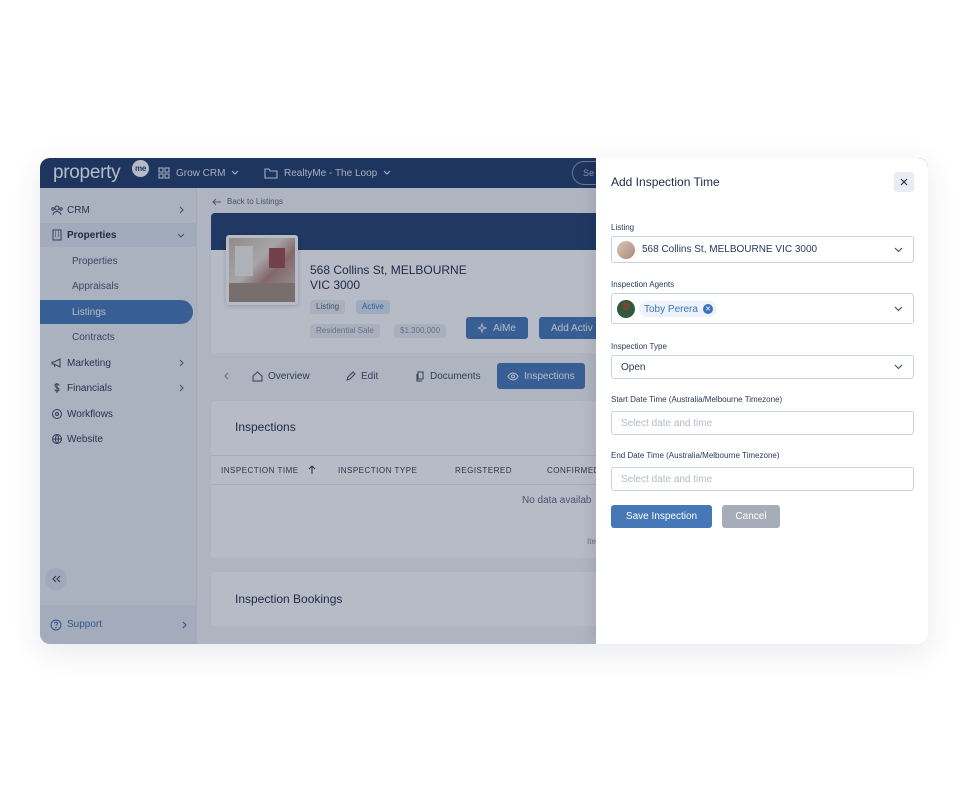 The width and height of the screenshot is (964, 800). I want to click on close-icon, so click(904, 182).